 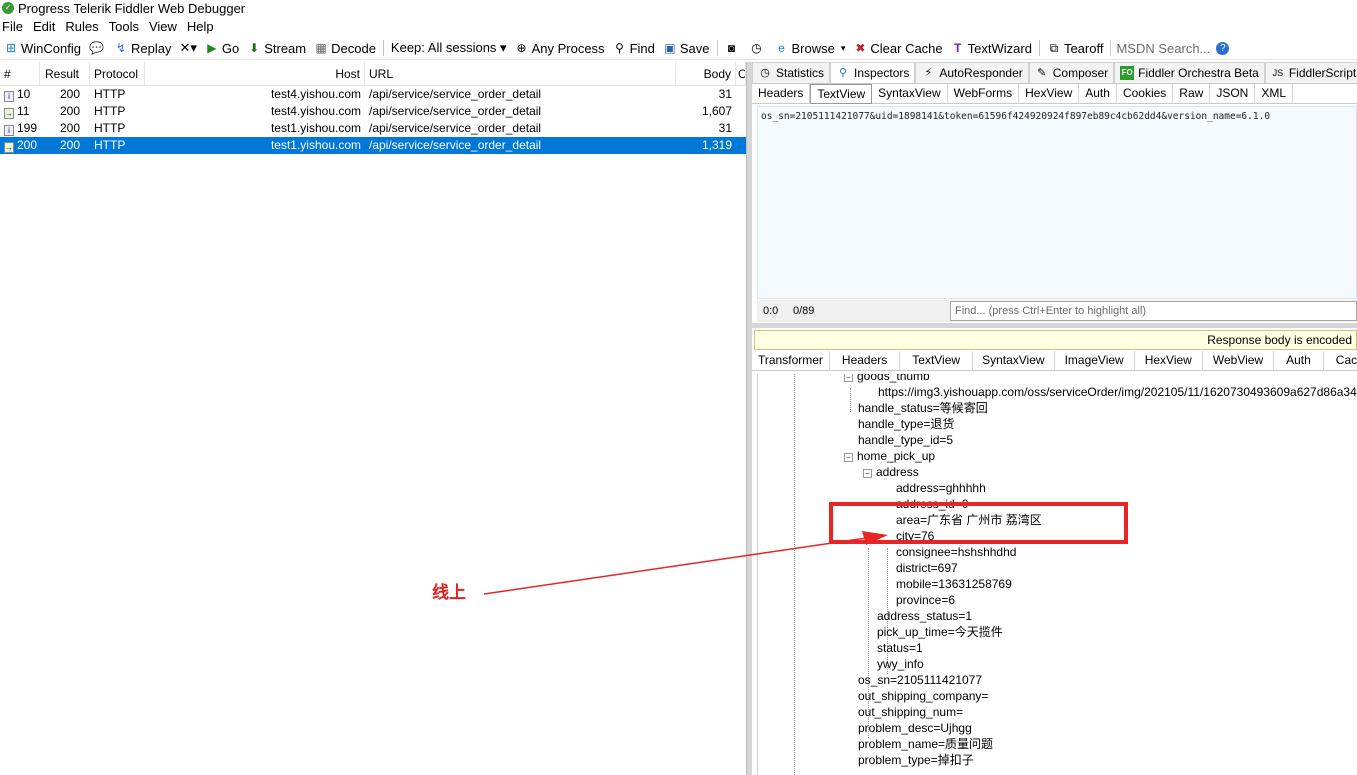 I want to click on tree-node-goods-thumb: − goods_thumb, so click(x=887, y=379).